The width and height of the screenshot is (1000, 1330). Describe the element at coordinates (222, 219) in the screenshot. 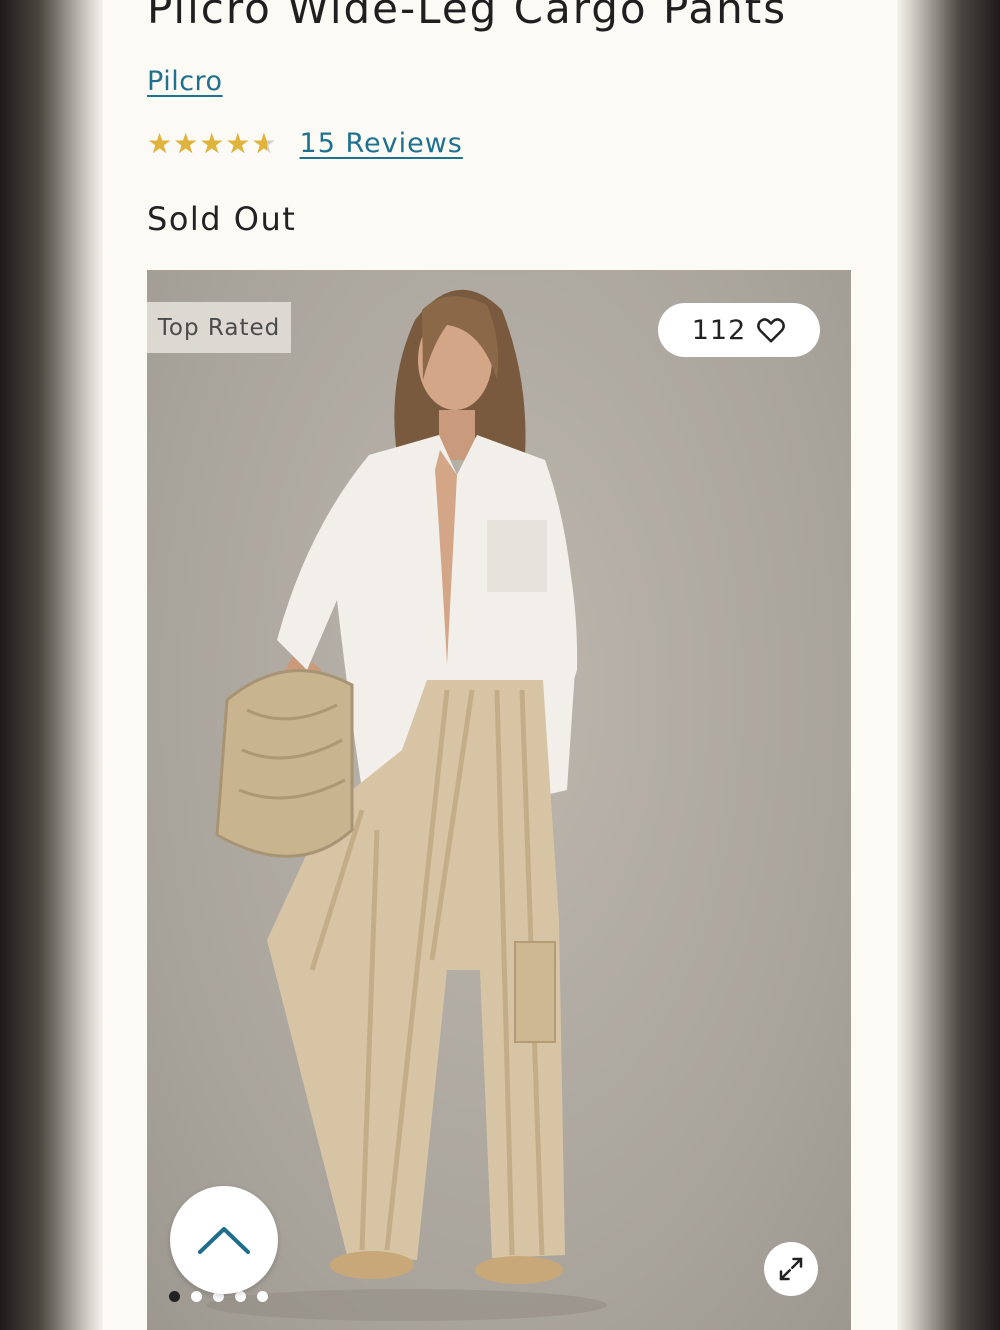

I see `stock-status: Sold Out` at that location.